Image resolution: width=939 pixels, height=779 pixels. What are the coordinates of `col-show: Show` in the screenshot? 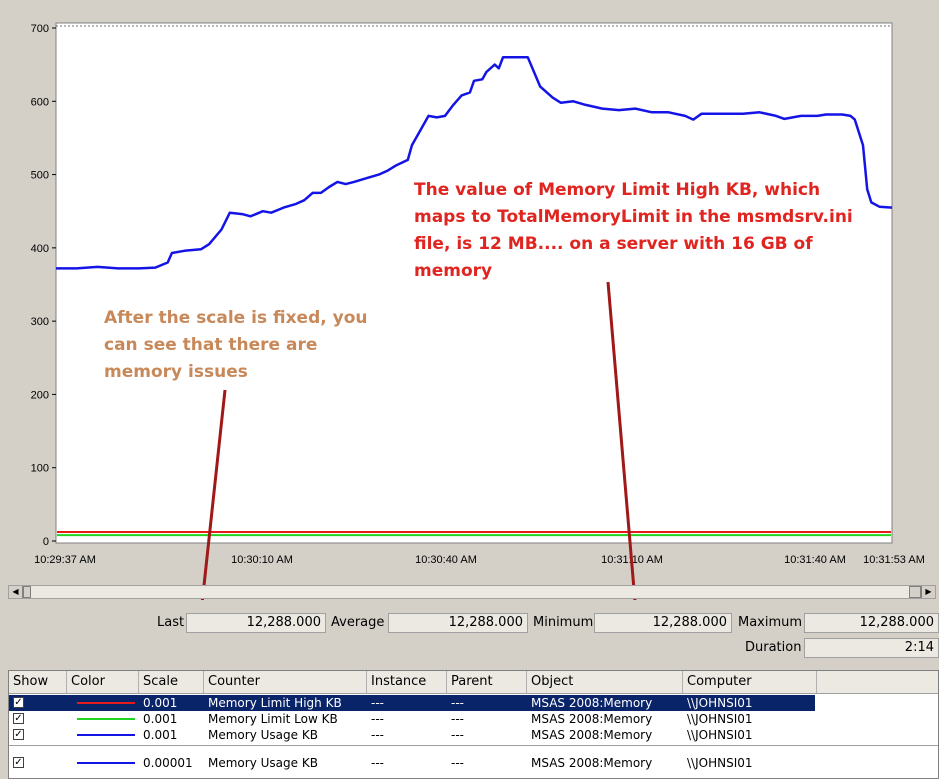 It's located at (38, 682).